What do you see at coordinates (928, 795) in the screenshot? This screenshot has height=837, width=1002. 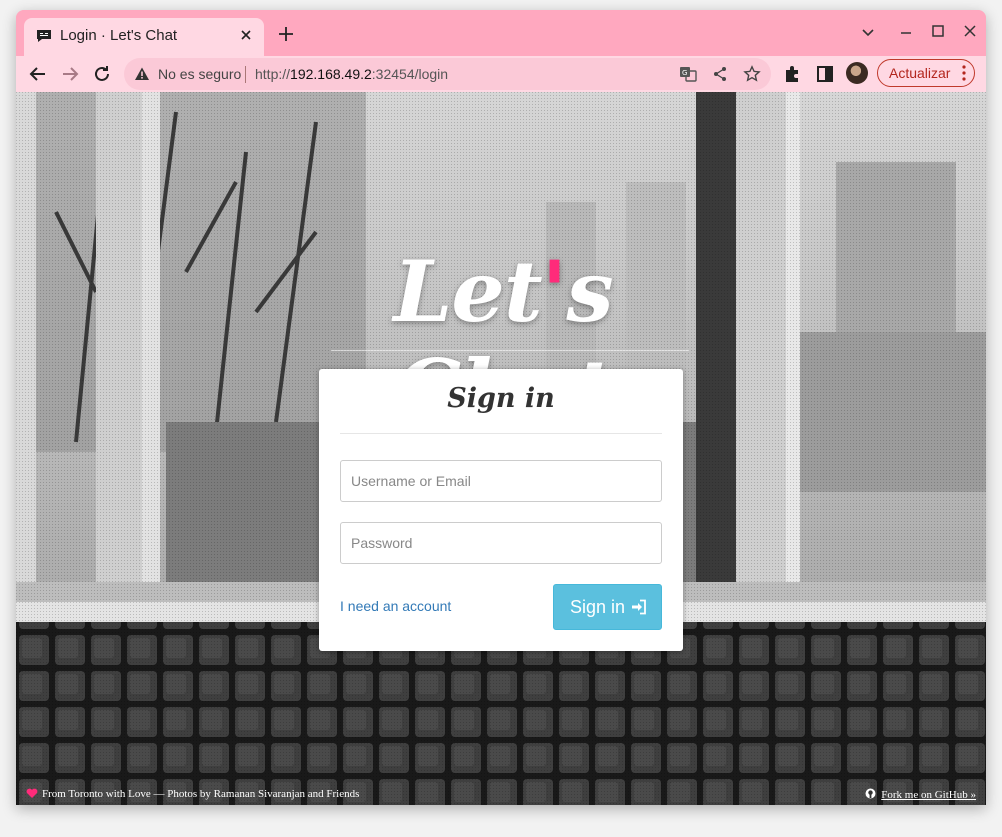 I see `github-link-text: Fork me on GitHub »` at bounding box center [928, 795].